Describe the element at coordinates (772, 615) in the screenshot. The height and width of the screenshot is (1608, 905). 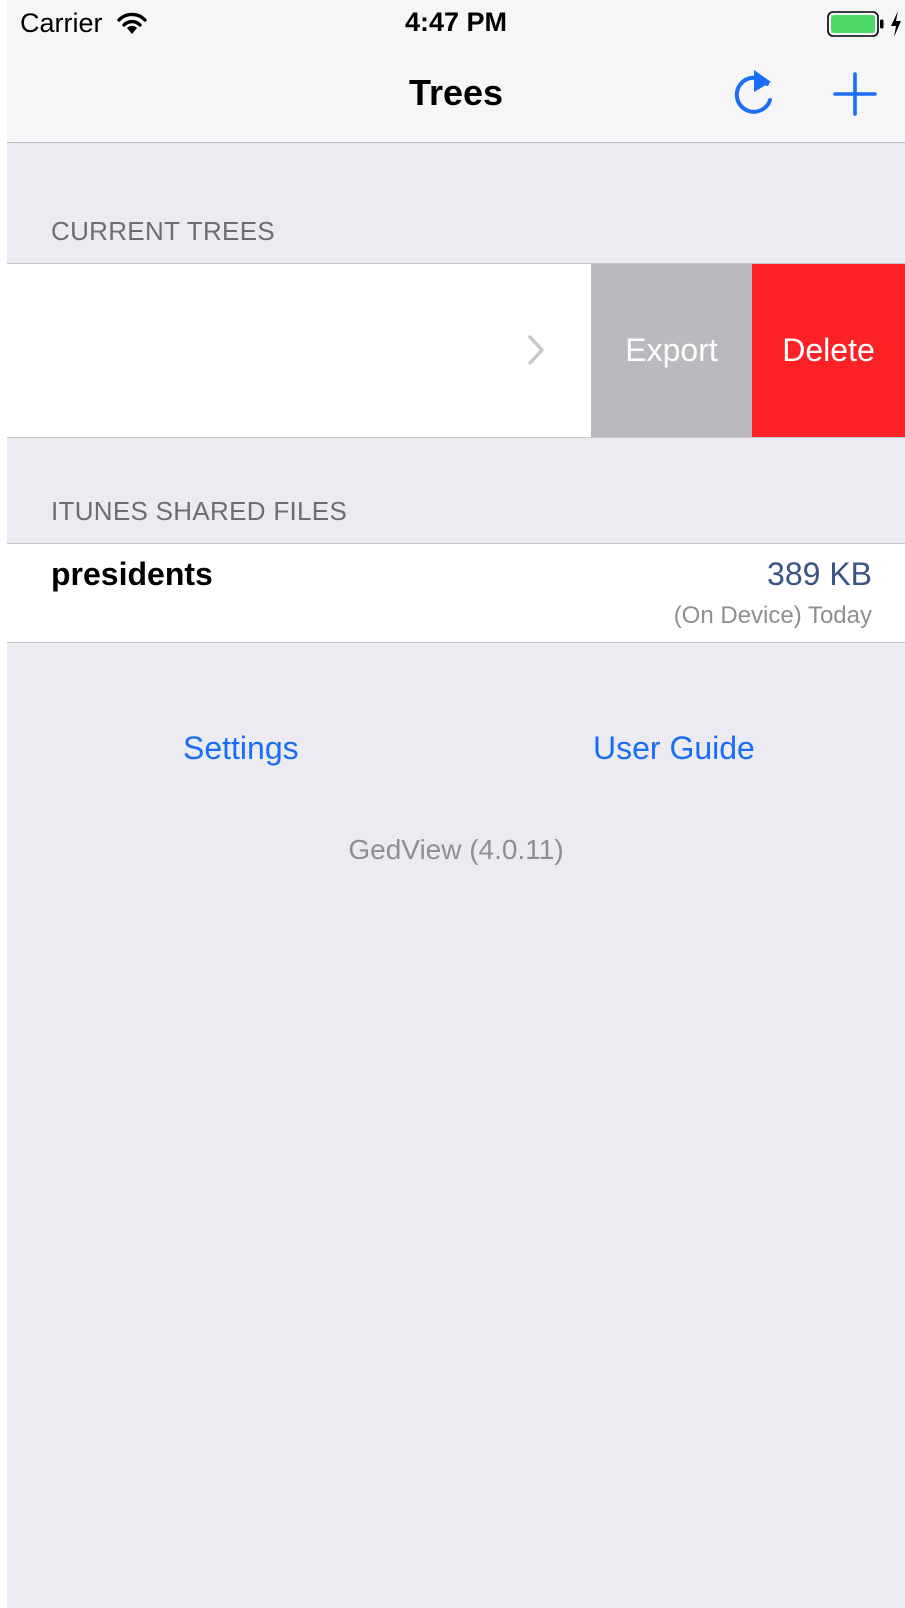
I see `file-location-date: (On Device) Today` at that location.